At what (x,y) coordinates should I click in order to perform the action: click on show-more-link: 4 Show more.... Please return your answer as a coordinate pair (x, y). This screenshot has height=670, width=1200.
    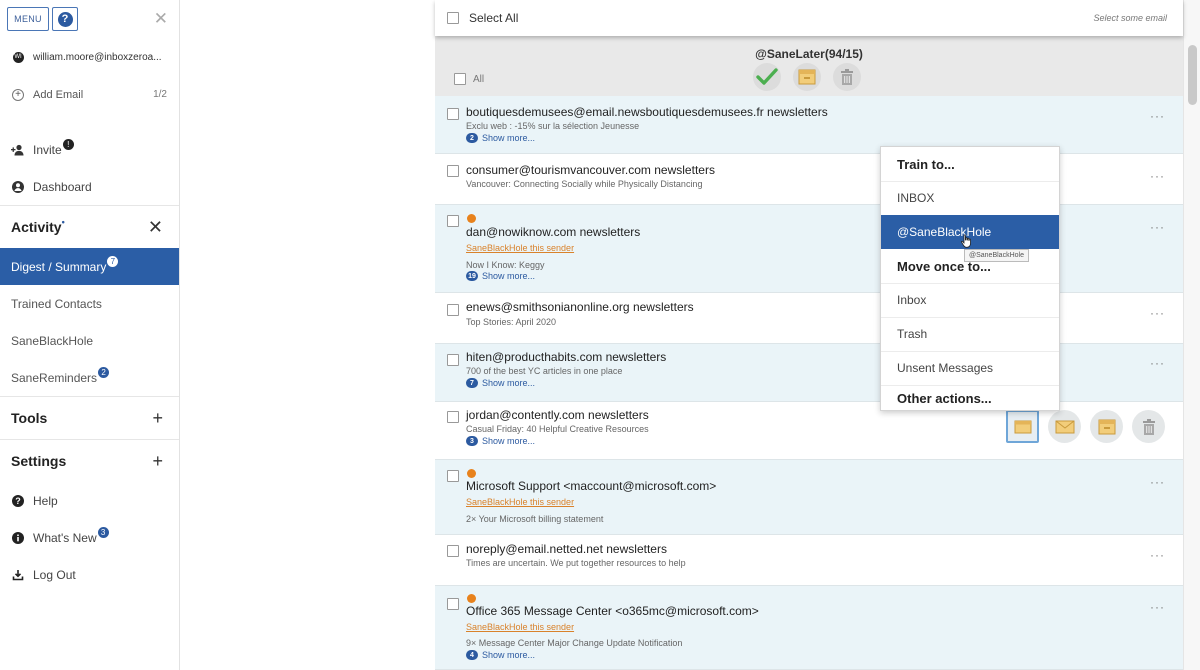
    Looking at the image, I should click on (500, 655).